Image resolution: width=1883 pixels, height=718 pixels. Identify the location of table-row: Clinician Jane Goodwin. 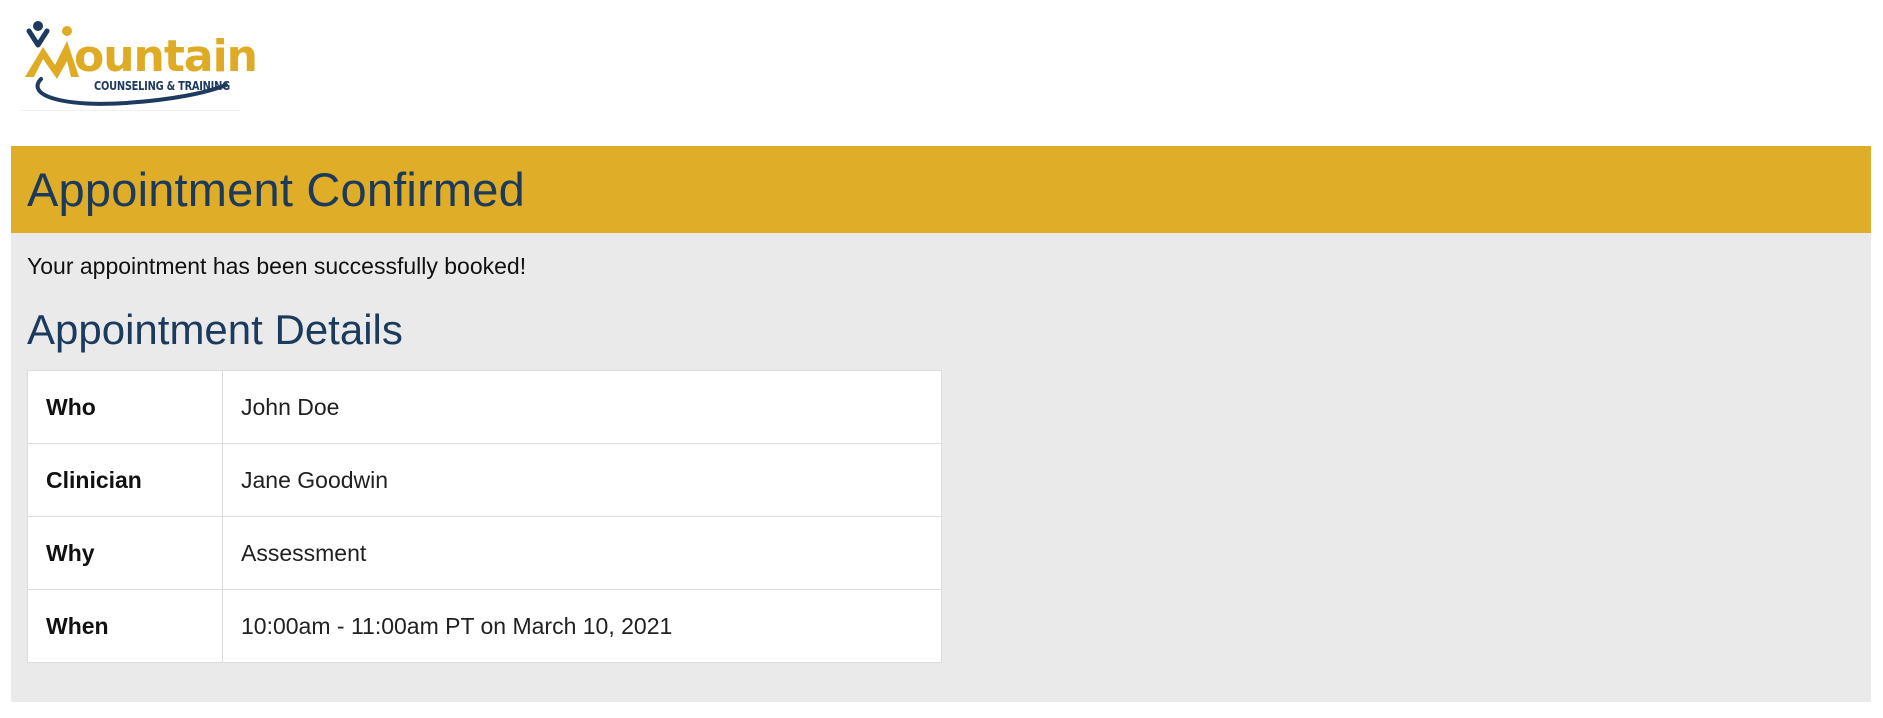
(484, 480).